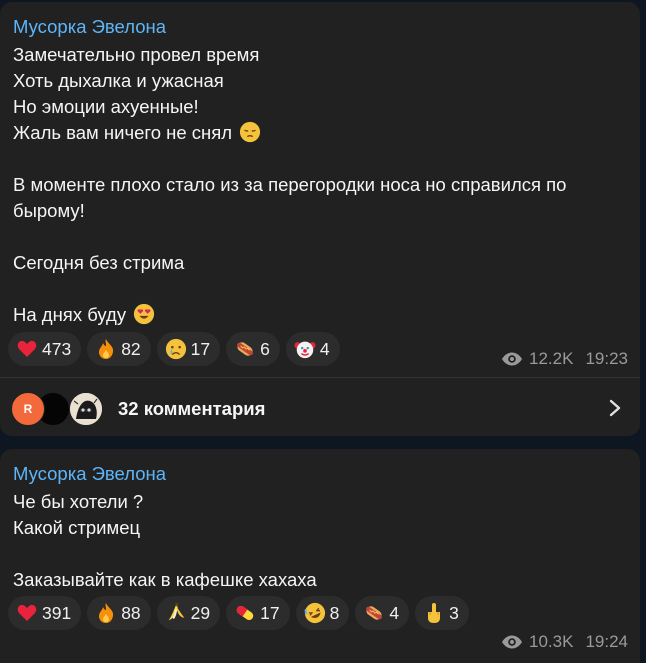 The image size is (646, 663). Describe the element at coordinates (250, 132) in the screenshot. I see `pensive-face-icon` at that location.